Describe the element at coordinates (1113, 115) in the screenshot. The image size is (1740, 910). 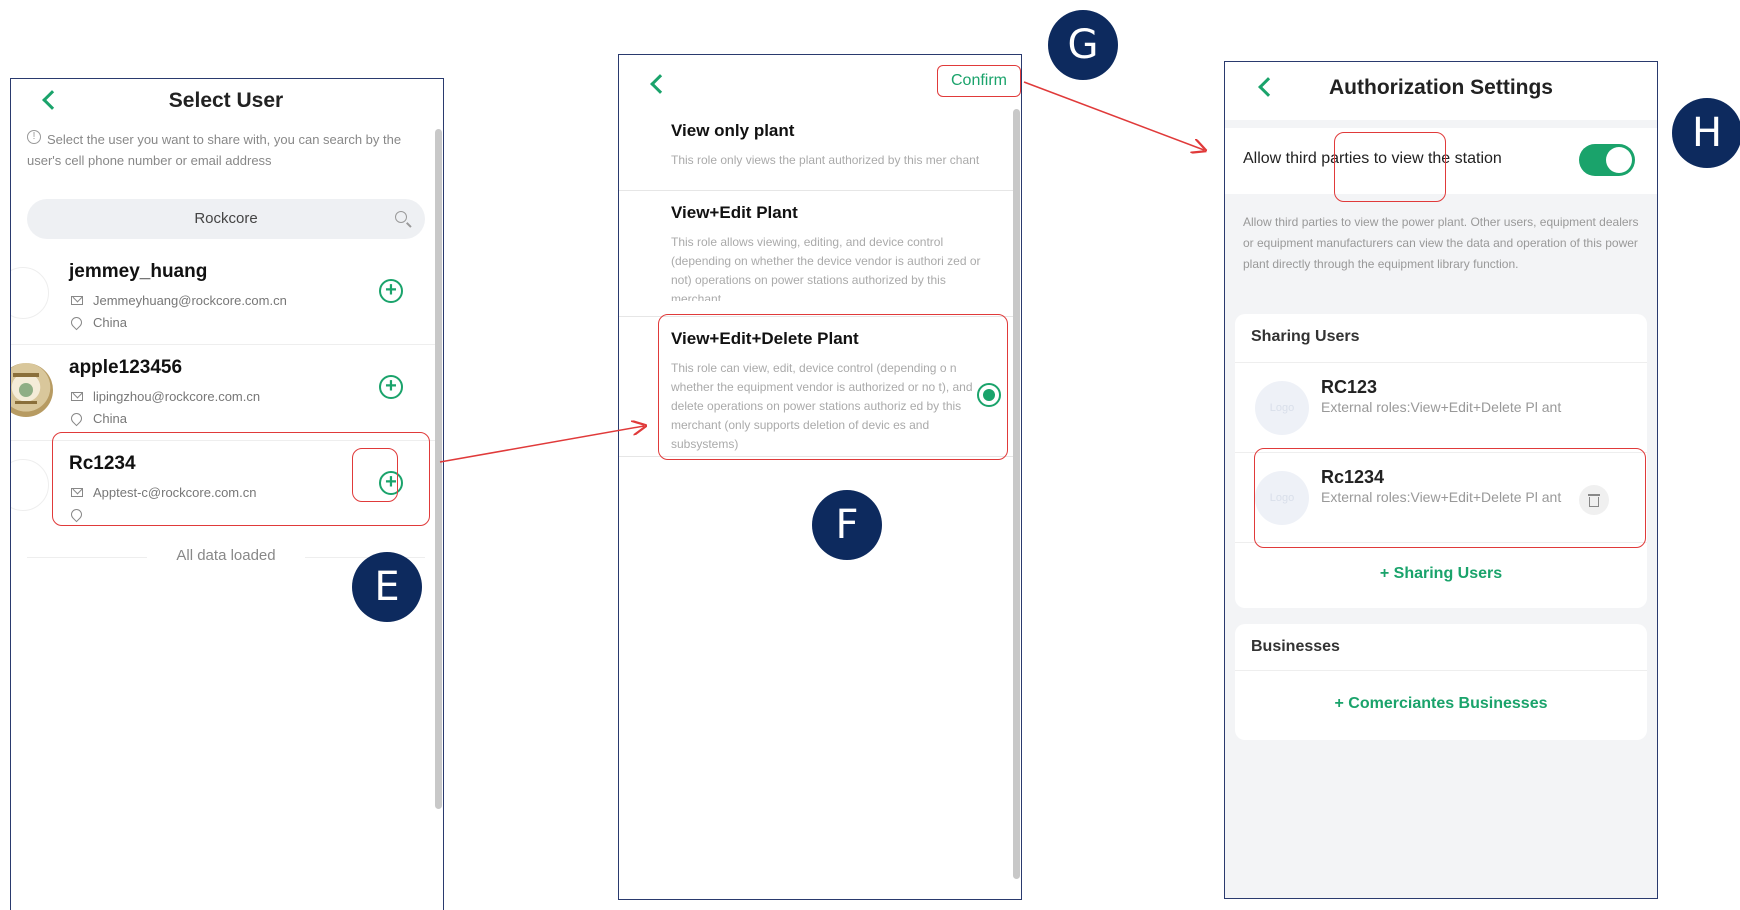
I see `arrow-g-to-h` at that location.